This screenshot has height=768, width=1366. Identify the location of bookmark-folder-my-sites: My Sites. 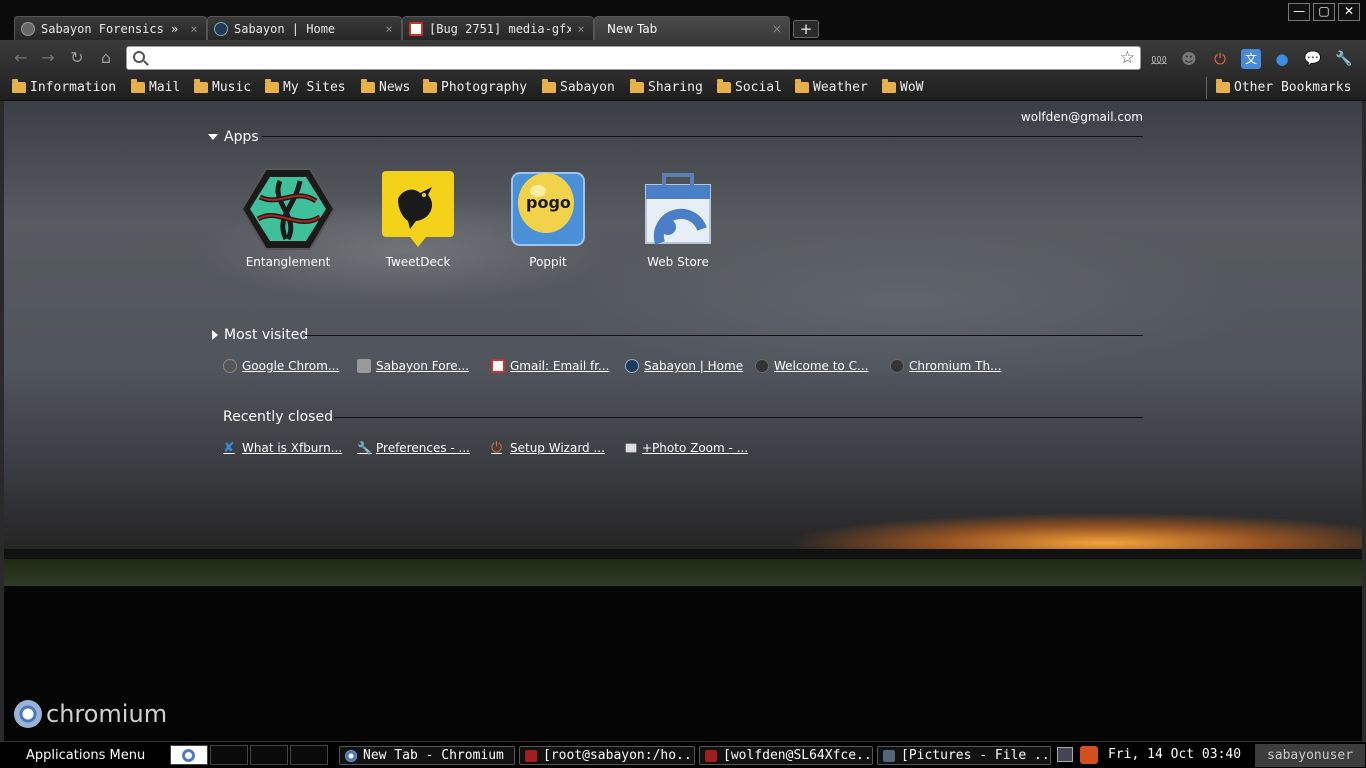
(305, 87).